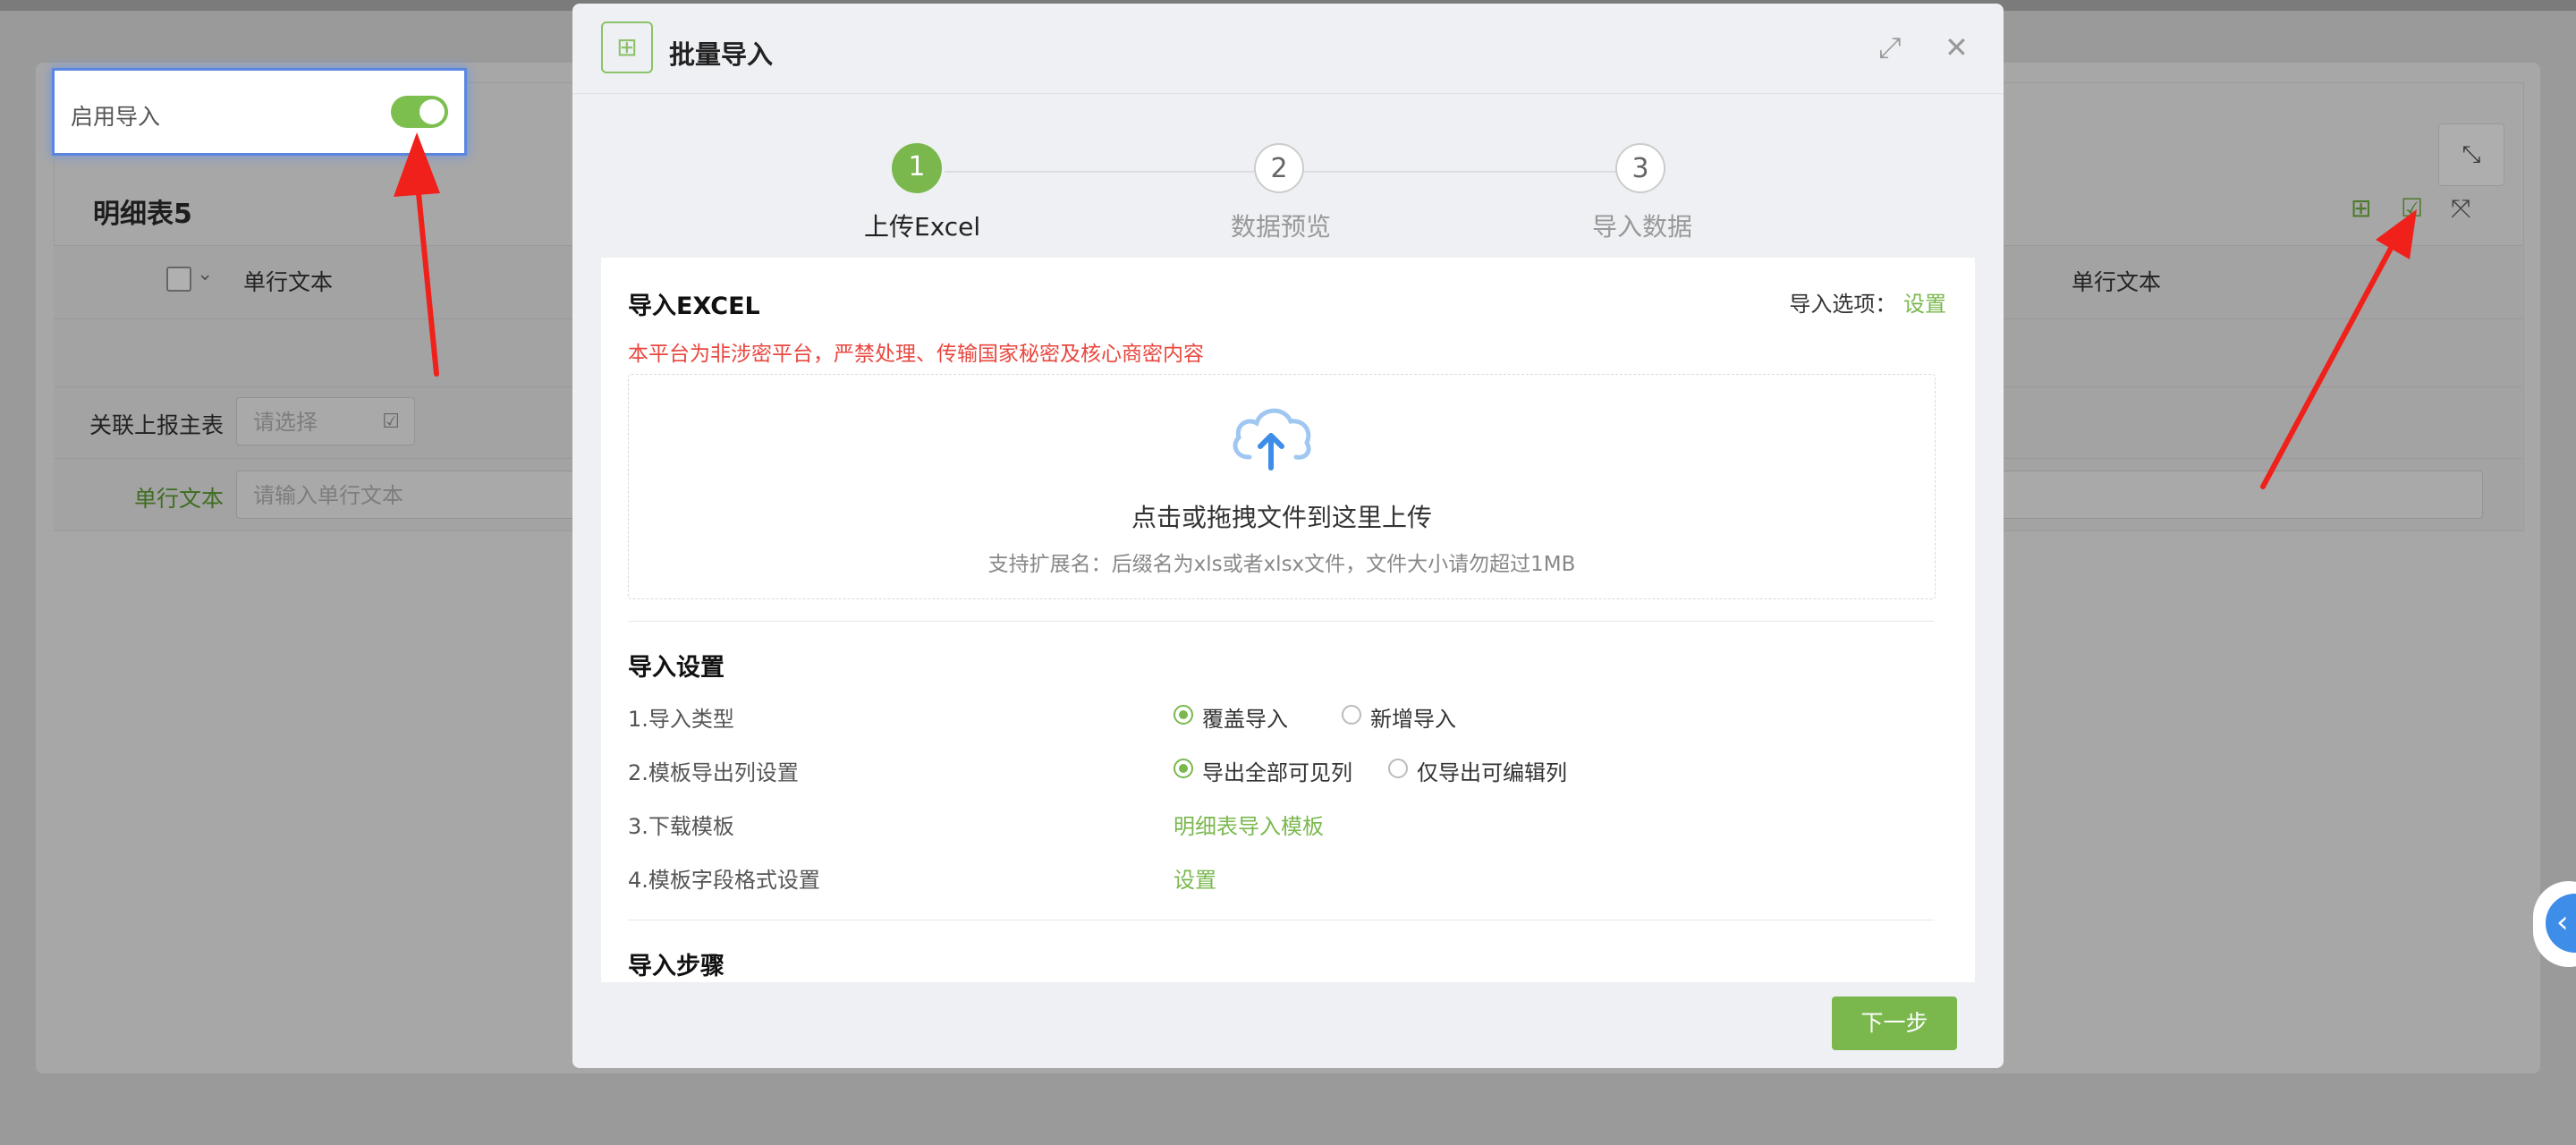 The height and width of the screenshot is (1145, 2576). What do you see at coordinates (1249, 824) in the screenshot?
I see `download-template-link: 明细表导入模板` at bounding box center [1249, 824].